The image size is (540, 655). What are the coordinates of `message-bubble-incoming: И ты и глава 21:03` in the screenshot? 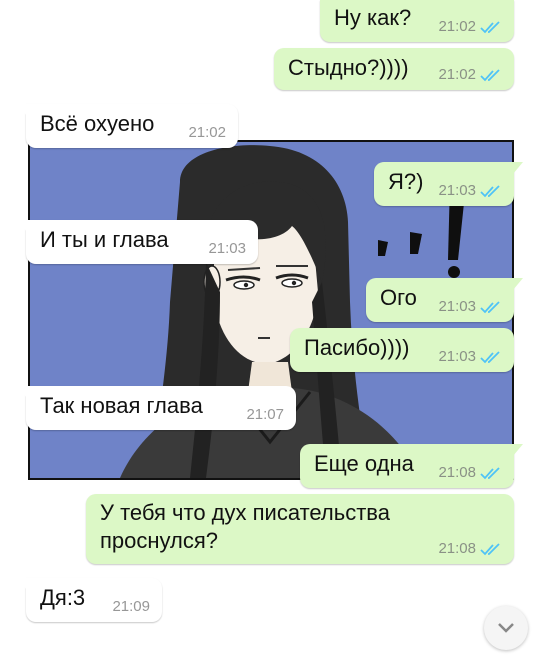 It's located at (137, 242).